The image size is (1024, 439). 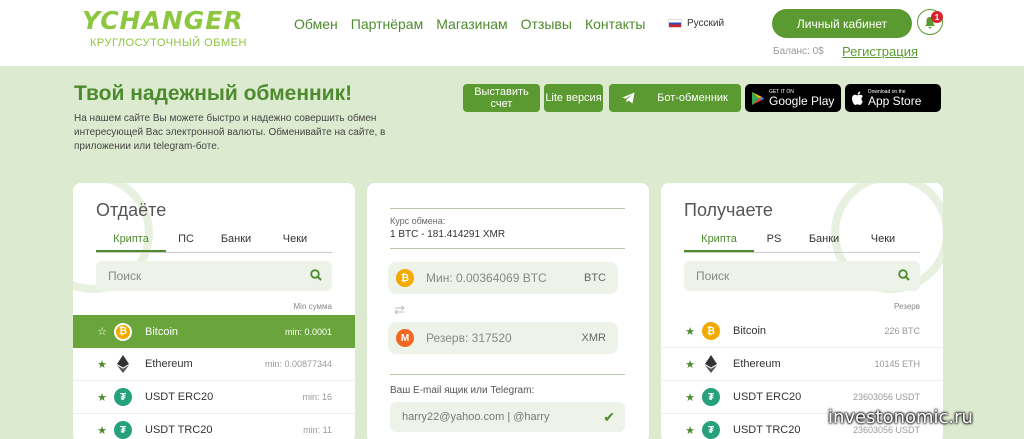 What do you see at coordinates (628, 98) in the screenshot?
I see `telegram-icon` at bounding box center [628, 98].